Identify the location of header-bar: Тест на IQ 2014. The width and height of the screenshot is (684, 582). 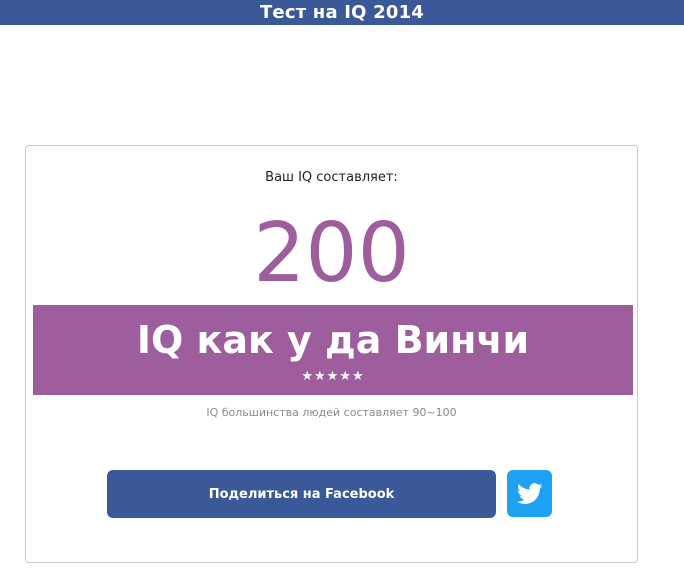
(342, 12).